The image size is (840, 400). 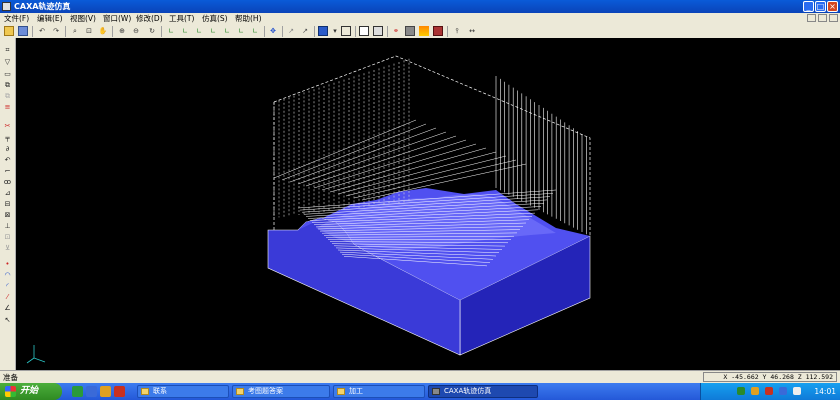 What do you see at coordinates (152, 31) in the screenshot?
I see `refresh-icon: ↻` at bounding box center [152, 31].